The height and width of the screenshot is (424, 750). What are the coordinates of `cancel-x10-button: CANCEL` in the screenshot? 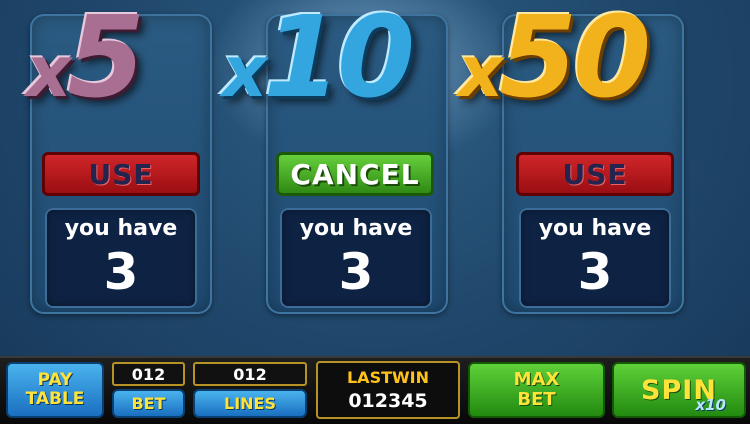 It's located at (355, 174).